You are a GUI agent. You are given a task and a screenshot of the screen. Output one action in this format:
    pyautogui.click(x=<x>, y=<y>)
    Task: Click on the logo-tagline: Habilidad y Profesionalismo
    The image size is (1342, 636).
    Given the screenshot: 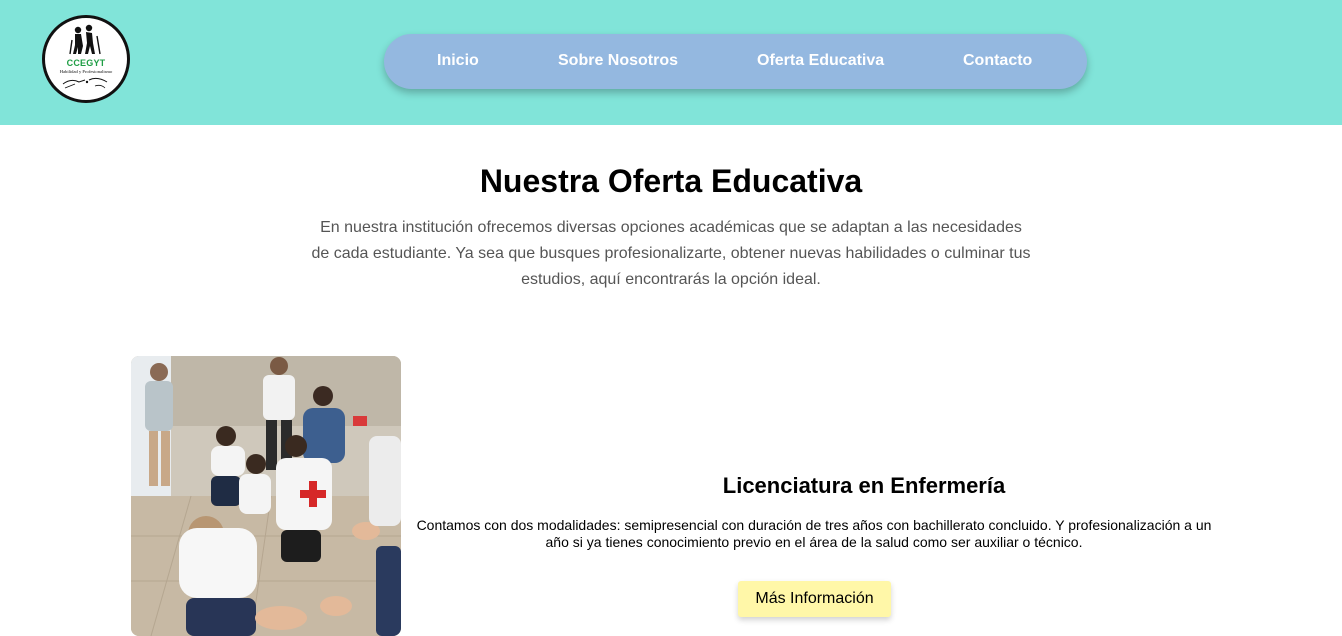 What is the action you would take?
    pyautogui.click(x=86, y=71)
    